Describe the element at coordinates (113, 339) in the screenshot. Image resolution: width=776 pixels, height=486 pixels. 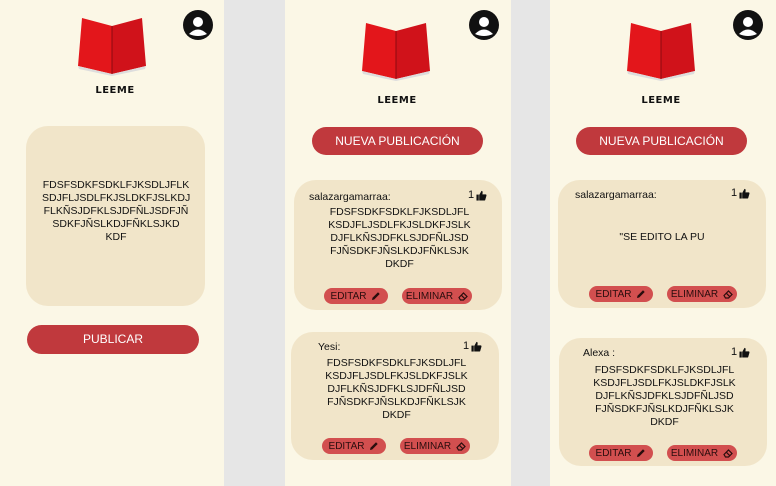
I see `publish-button: PUBLICAR` at that location.